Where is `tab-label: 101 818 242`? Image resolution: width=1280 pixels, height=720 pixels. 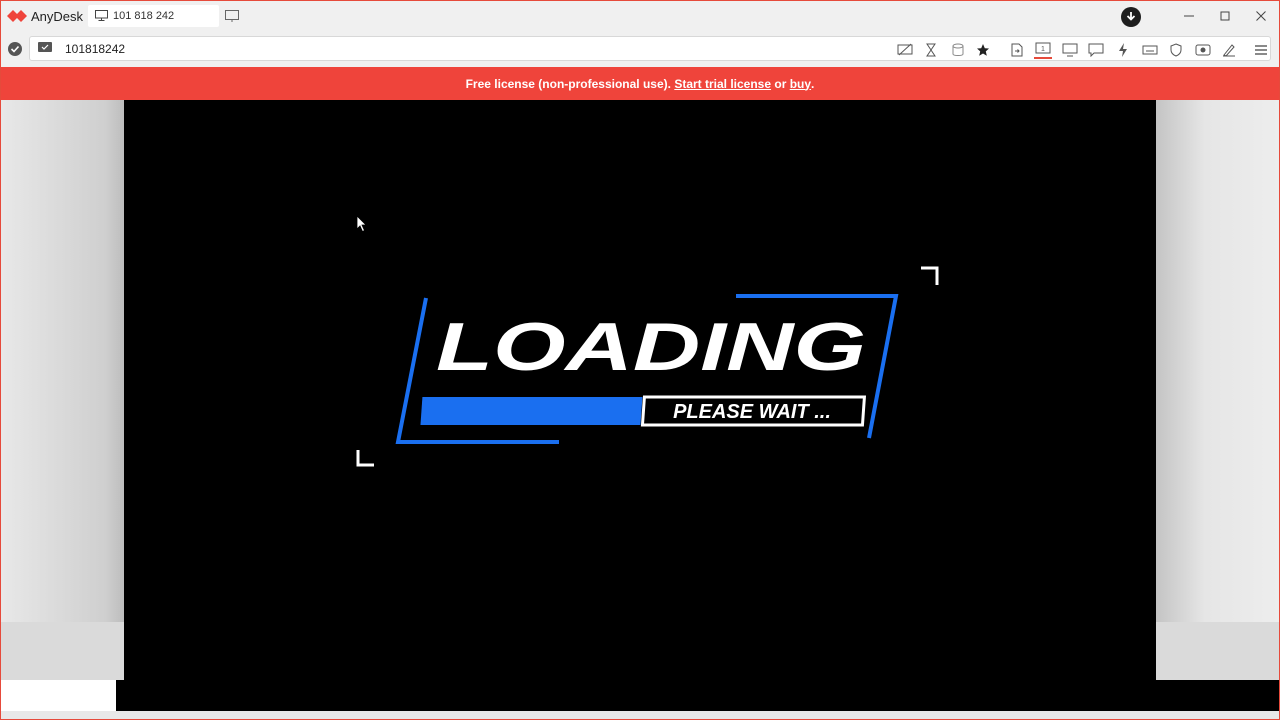
tab-label: 101 818 242 is located at coordinates (144, 16).